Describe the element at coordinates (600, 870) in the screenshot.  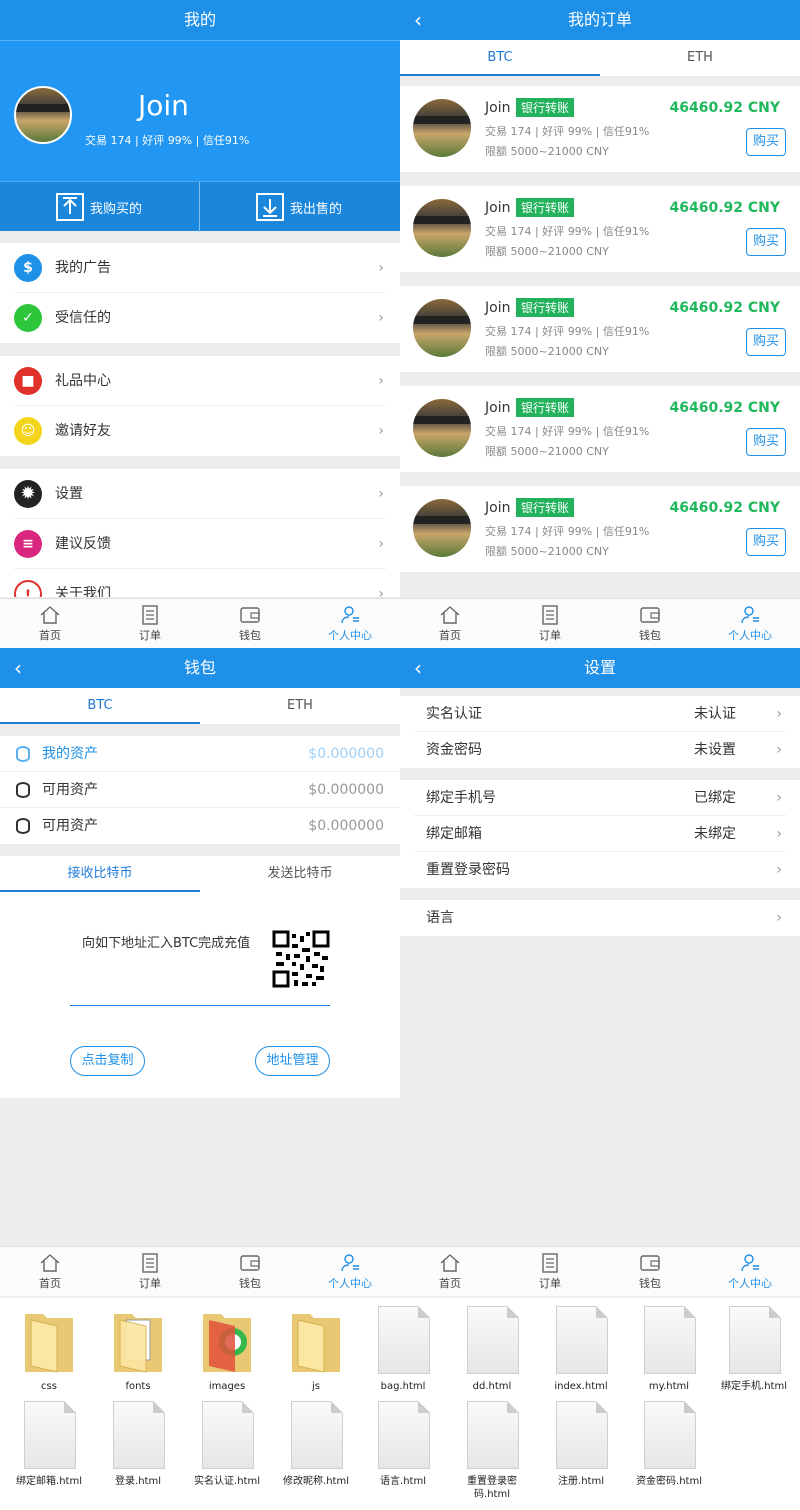
I see `setting-reset-login-password: 重置登录密码 ›` at that location.